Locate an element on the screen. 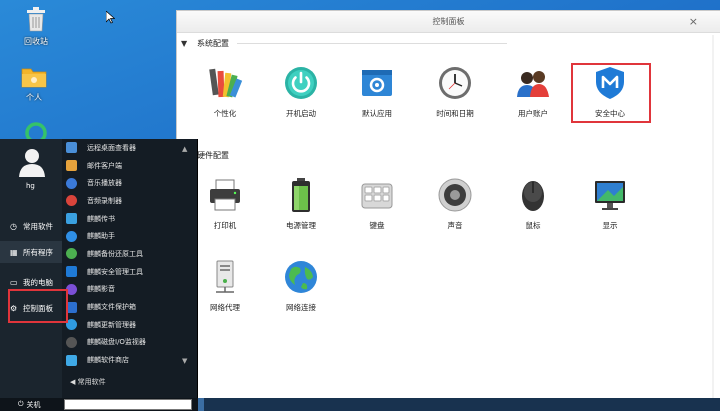 This screenshot has height=411, width=720. cp-item-label: 声音 is located at coordinates (455, 225).